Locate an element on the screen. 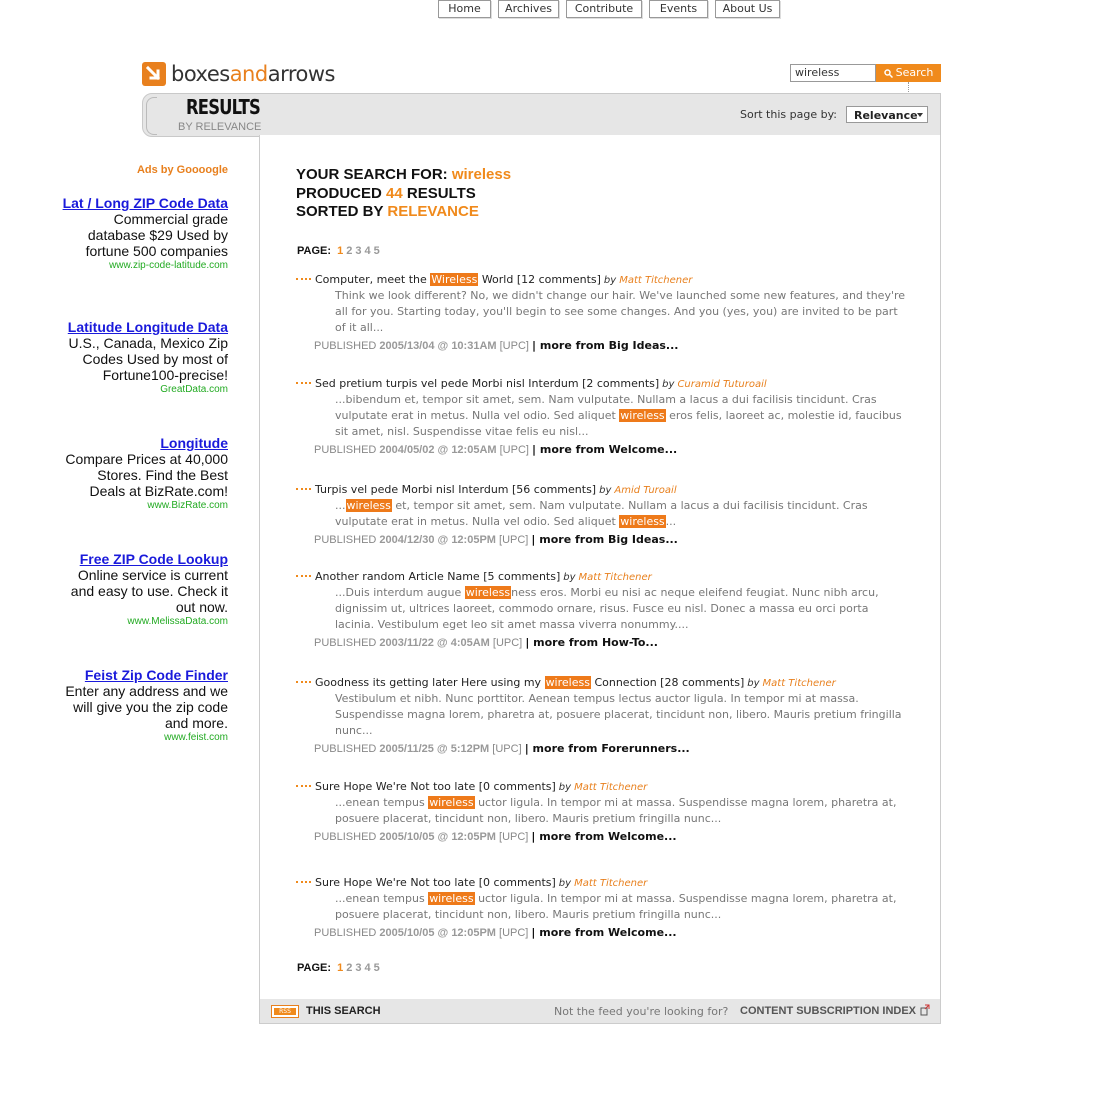  logo-text: boxesandarrows is located at coordinates (253, 74).